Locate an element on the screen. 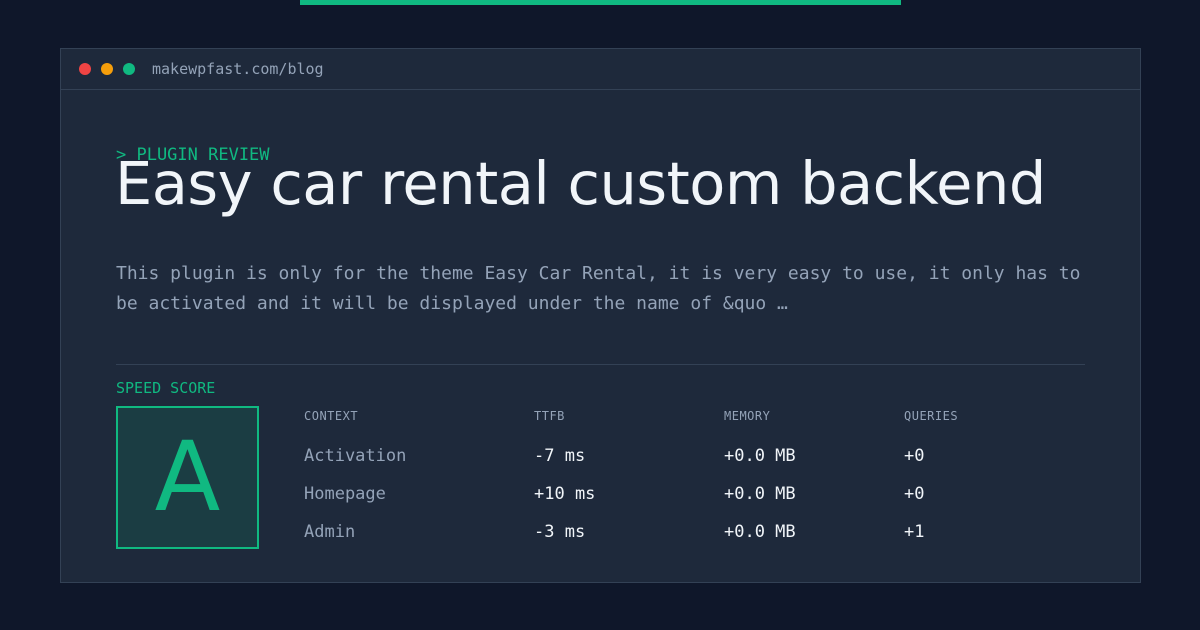 The image size is (1200, 630). row-admin-queries: +1 is located at coordinates (914, 532).